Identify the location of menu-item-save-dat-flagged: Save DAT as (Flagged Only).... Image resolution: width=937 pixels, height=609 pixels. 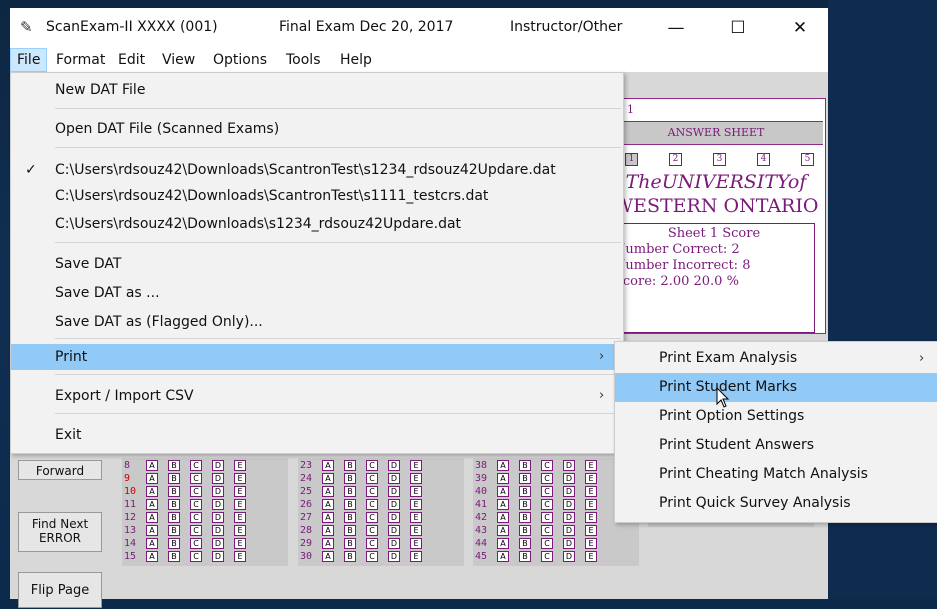
(317, 322).